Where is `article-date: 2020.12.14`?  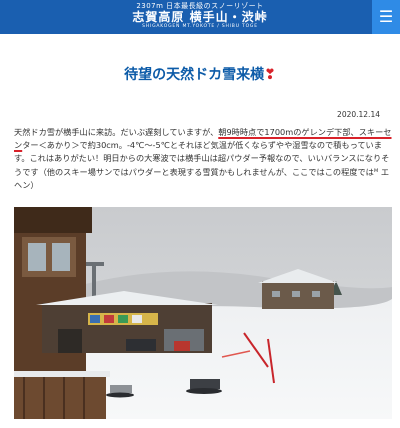
article-date: 2020.12.14 is located at coordinates (358, 114).